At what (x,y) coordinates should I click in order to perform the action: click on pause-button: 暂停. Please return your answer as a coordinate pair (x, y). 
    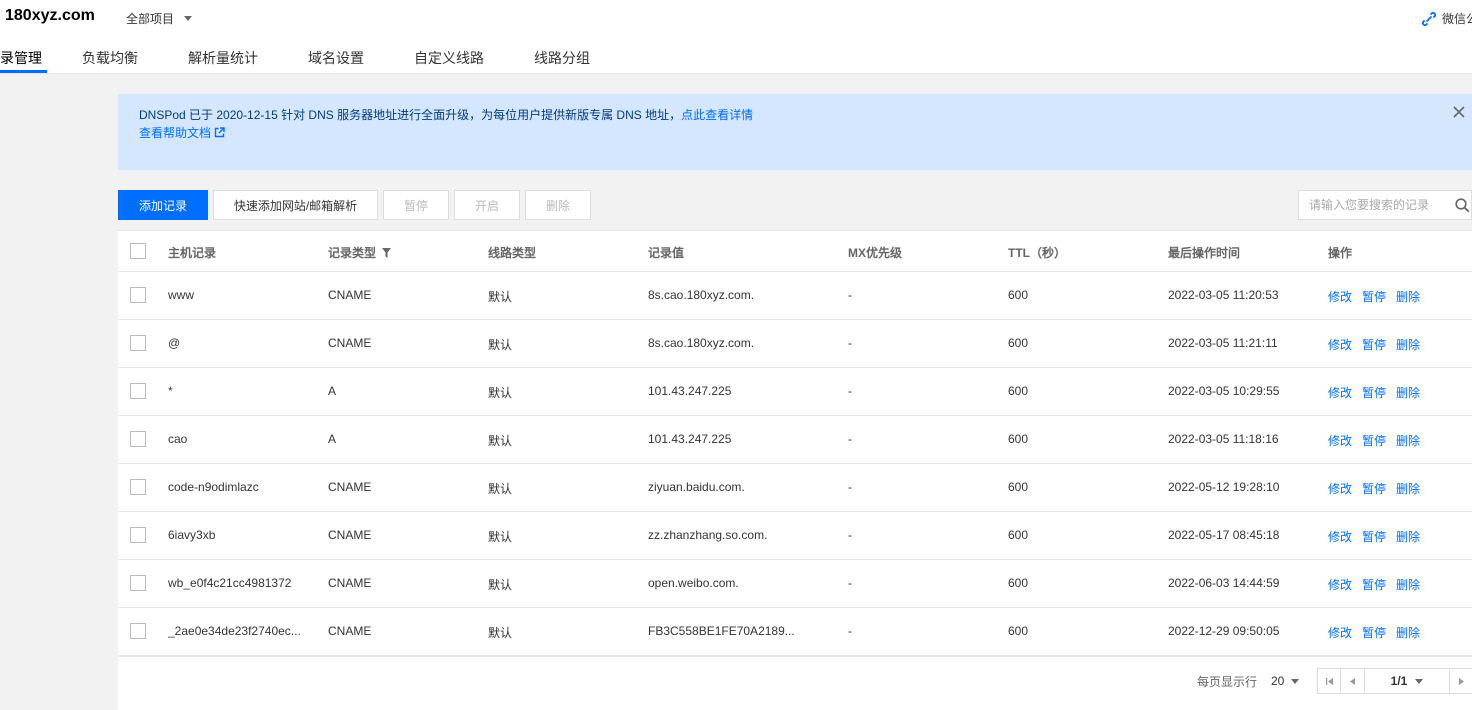
    Looking at the image, I should click on (416, 205).